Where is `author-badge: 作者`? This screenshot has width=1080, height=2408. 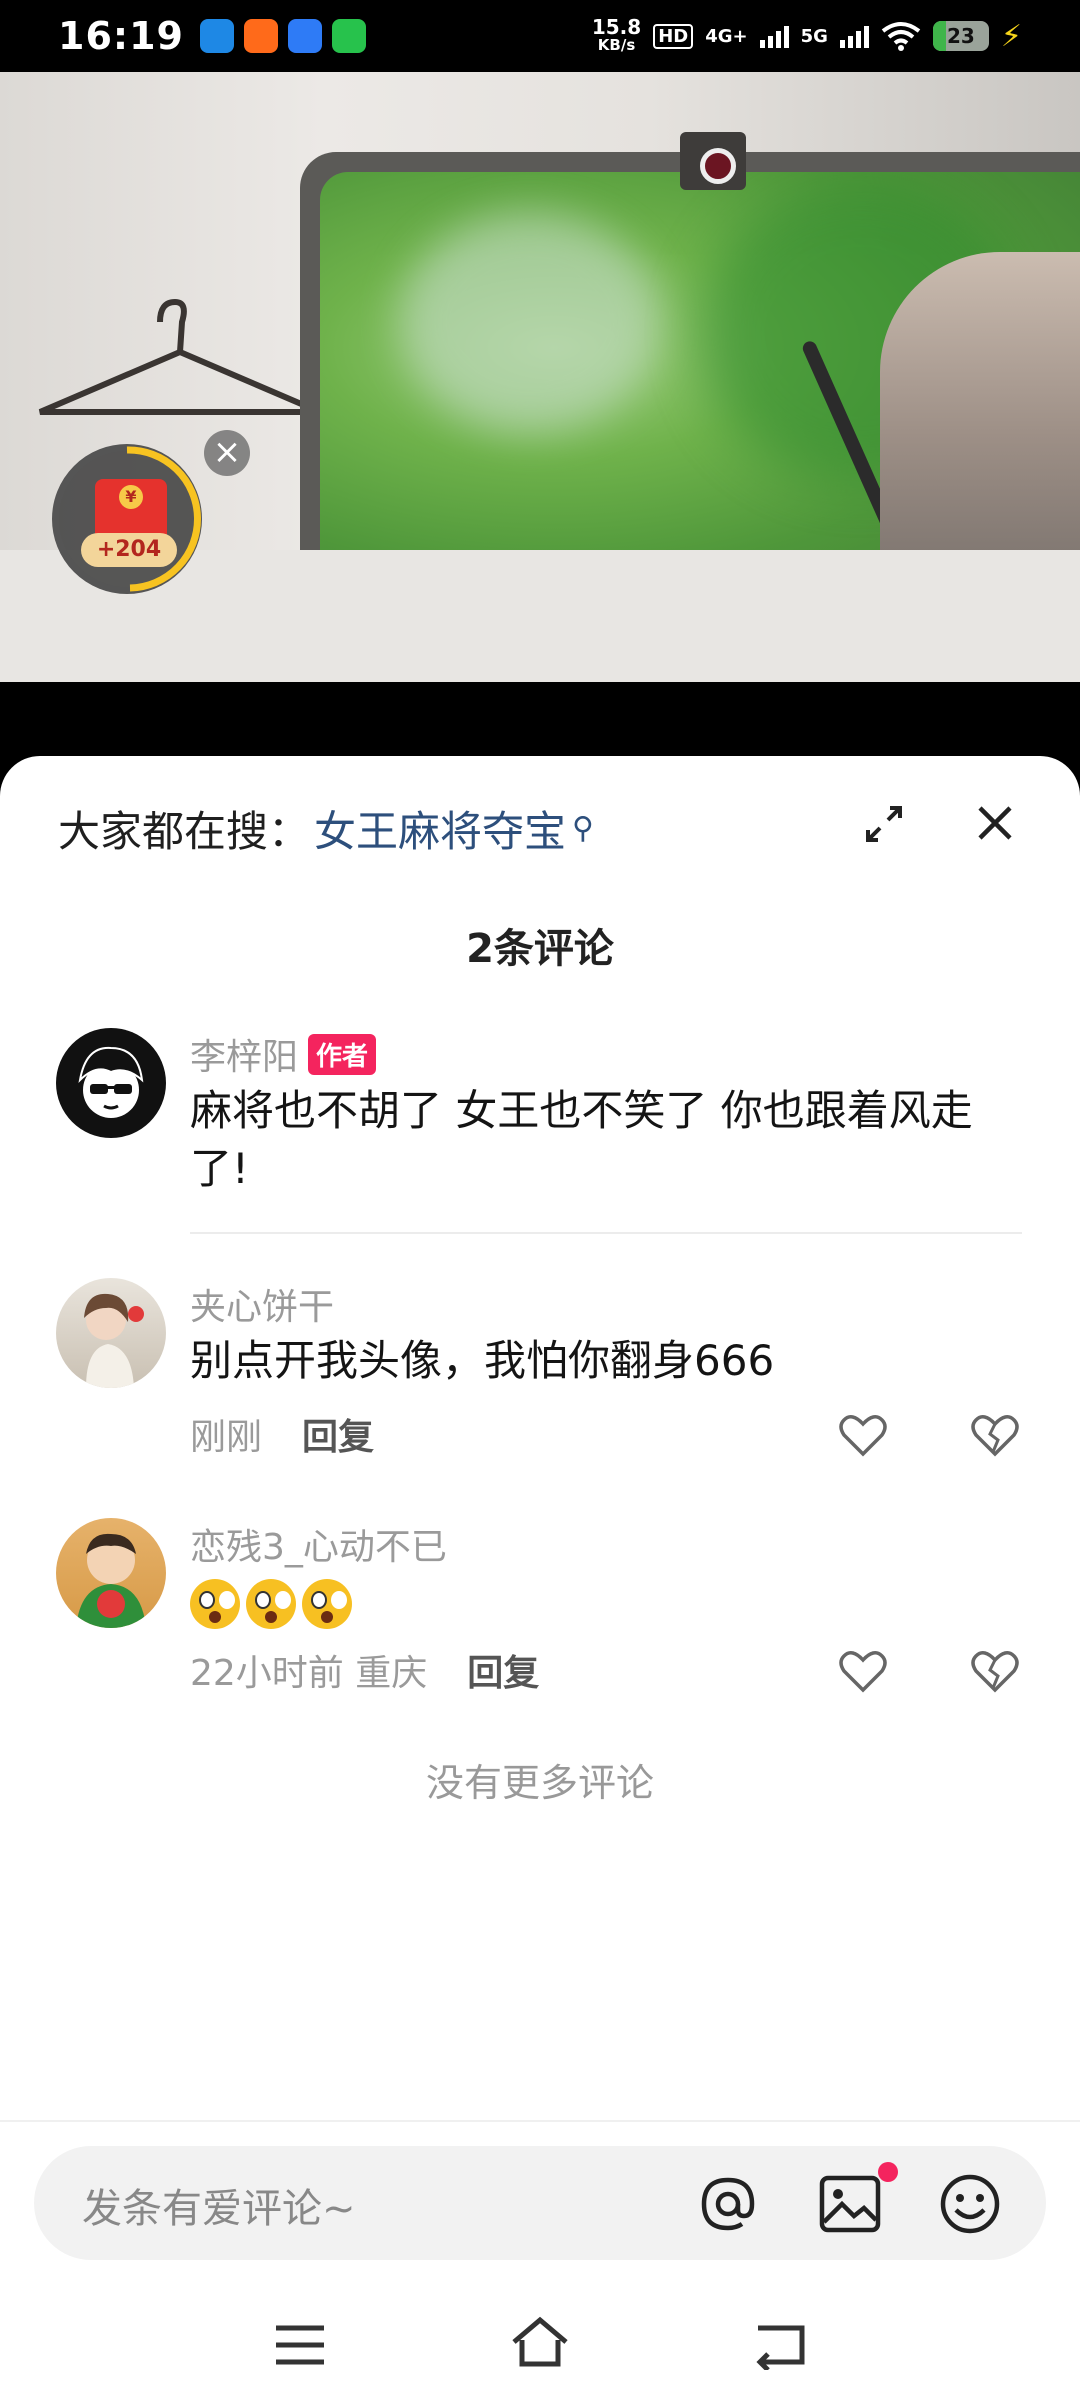 author-badge: 作者 is located at coordinates (342, 1054).